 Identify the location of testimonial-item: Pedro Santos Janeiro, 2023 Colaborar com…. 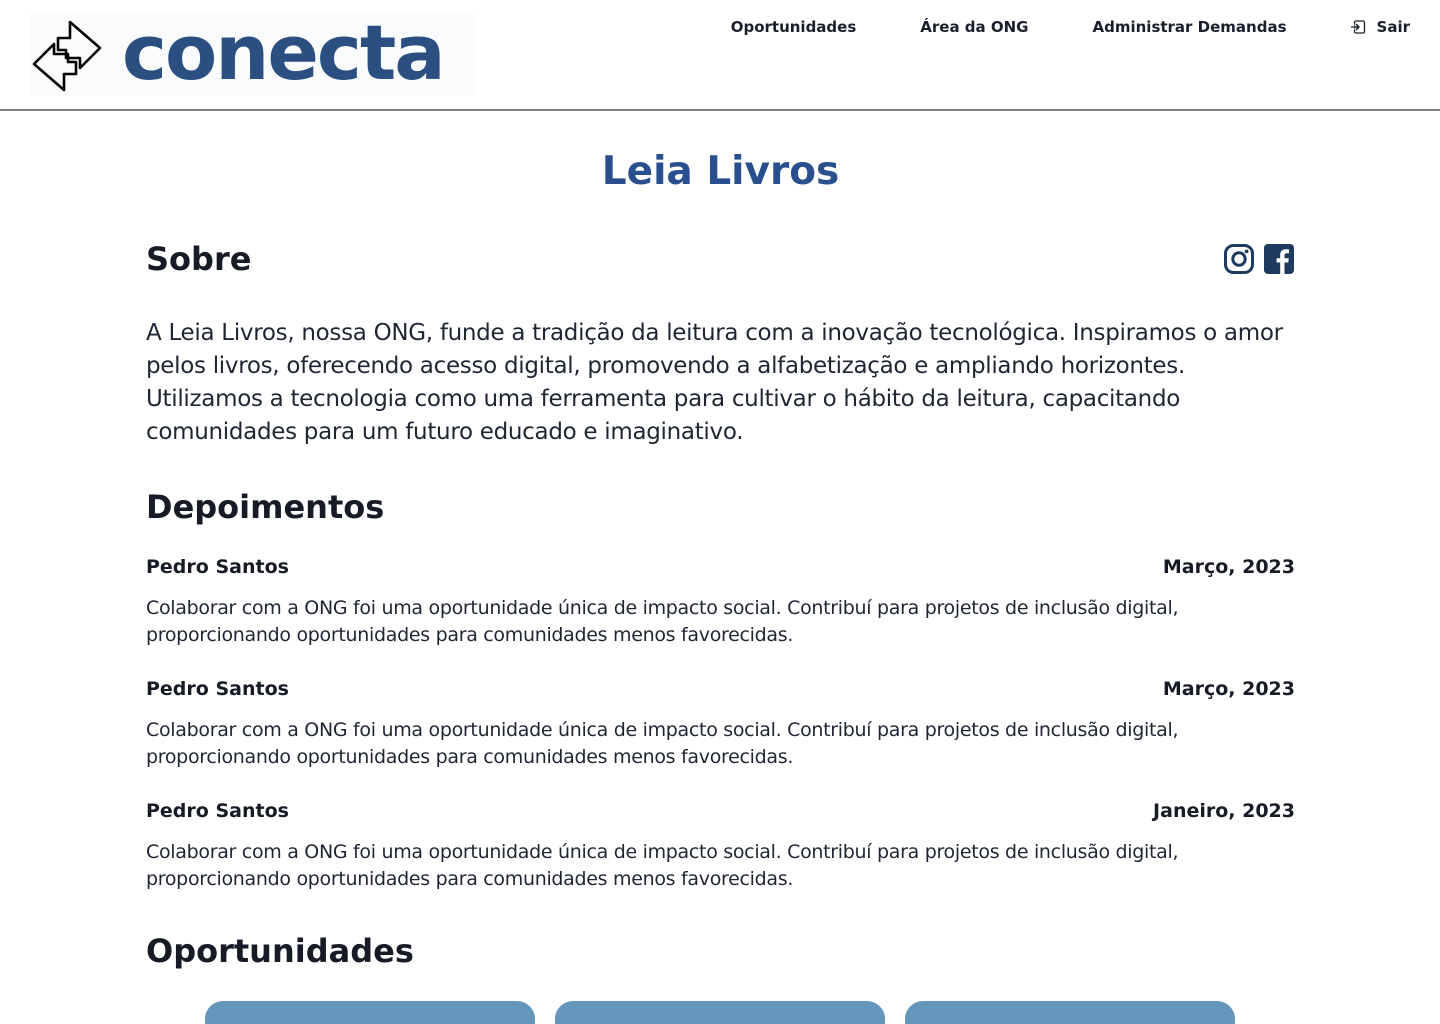
(720, 846).